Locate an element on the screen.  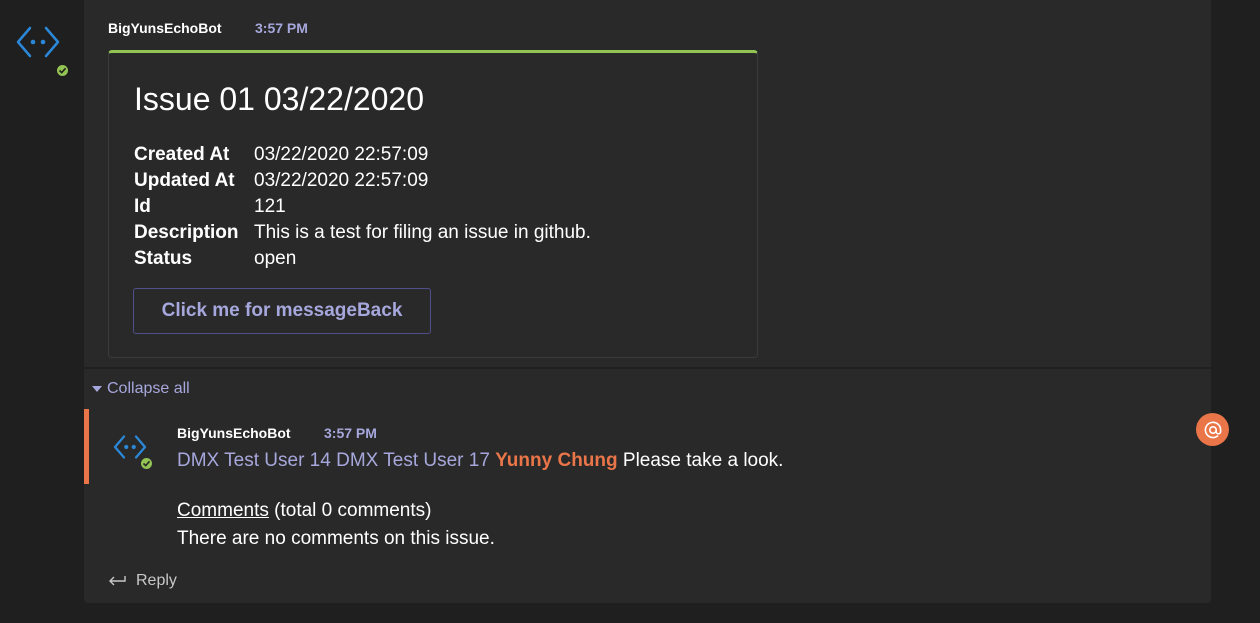
message-text: Please take a look. is located at coordinates (703, 460).